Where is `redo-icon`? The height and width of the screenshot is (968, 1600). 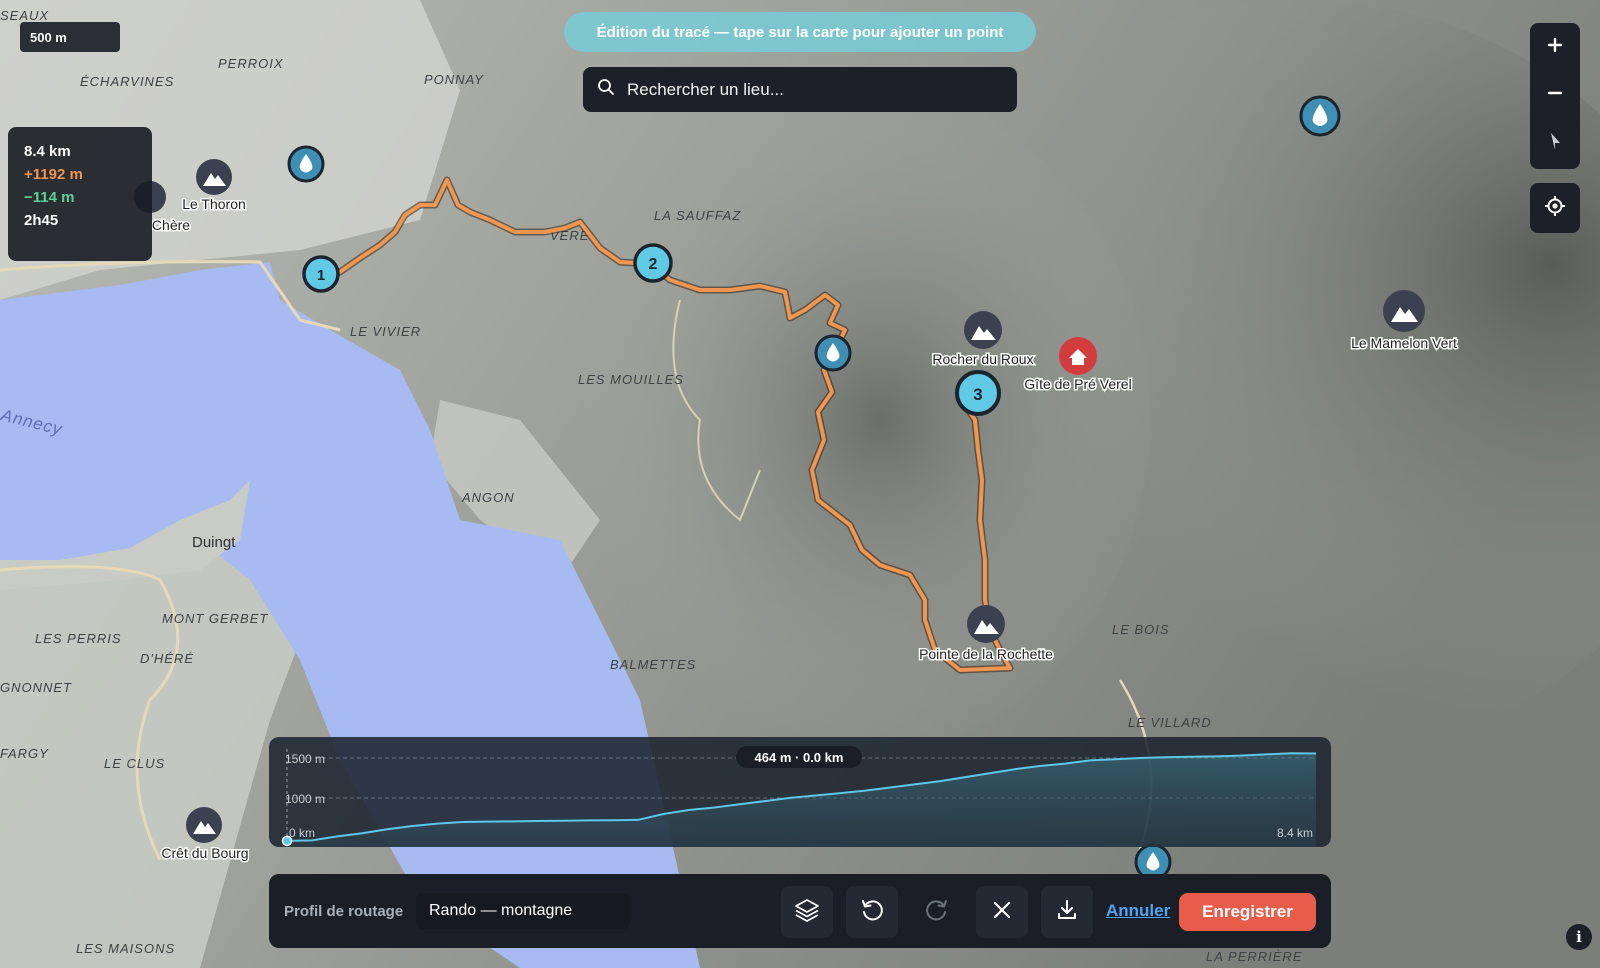
redo-icon is located at coordinates (937, 912).